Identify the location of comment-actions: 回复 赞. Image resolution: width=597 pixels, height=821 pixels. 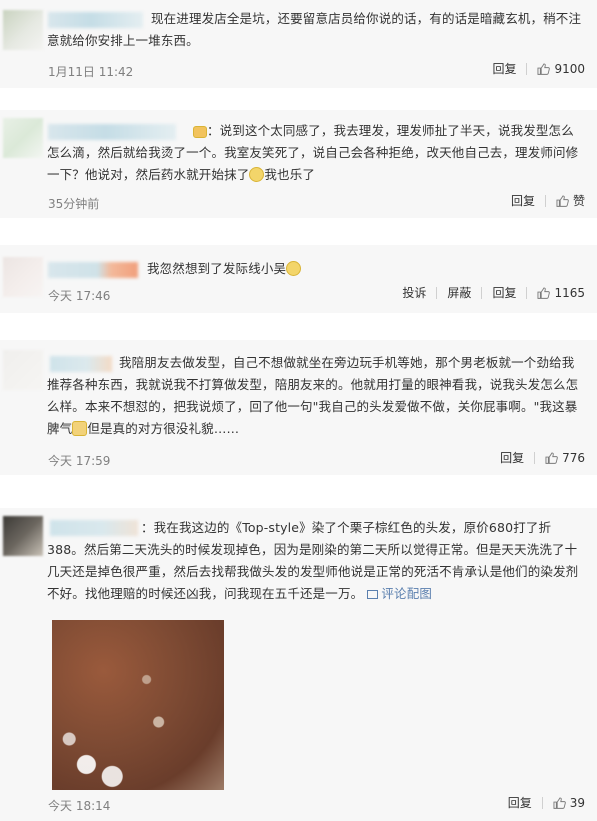
(543, 201).